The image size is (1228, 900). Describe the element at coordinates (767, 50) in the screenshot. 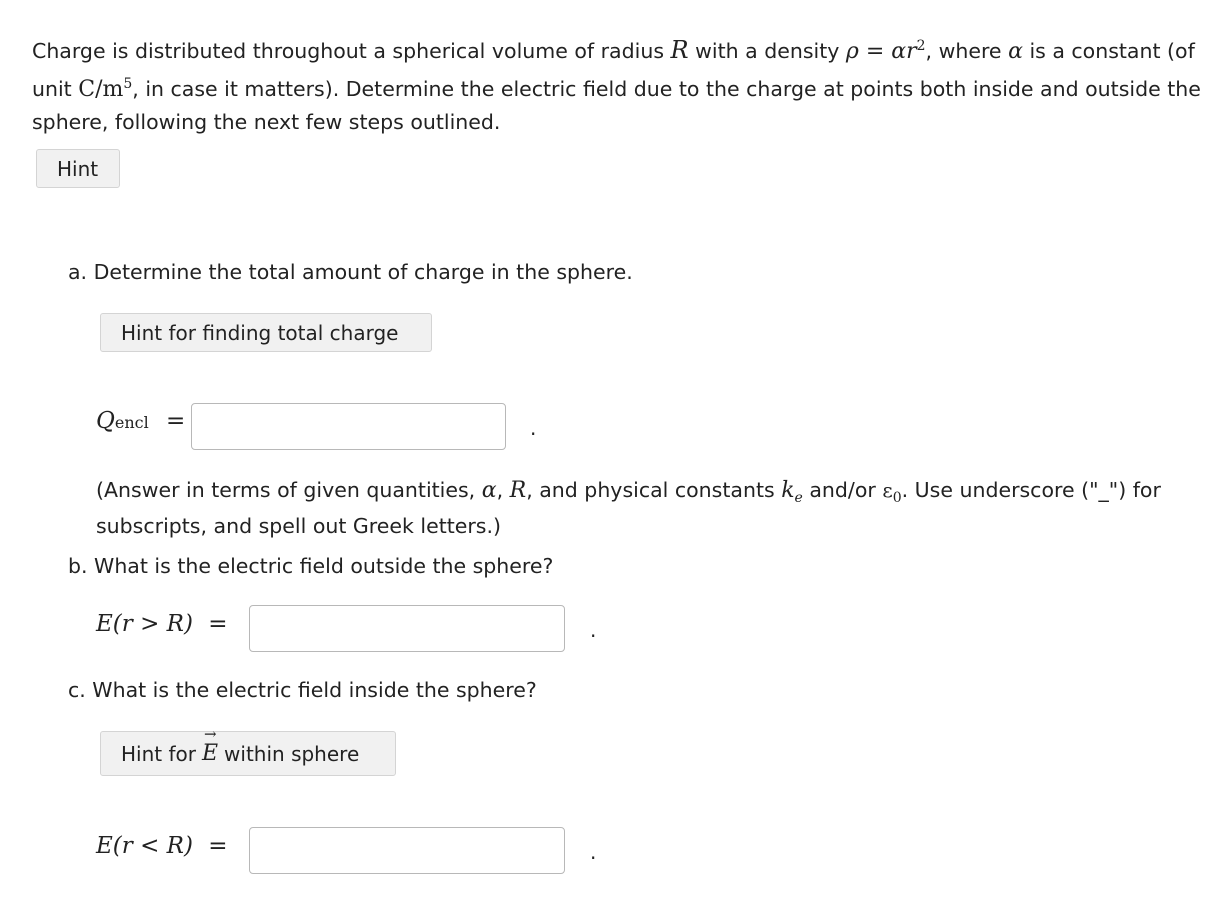

I see `intro-text: with a density` at that location.